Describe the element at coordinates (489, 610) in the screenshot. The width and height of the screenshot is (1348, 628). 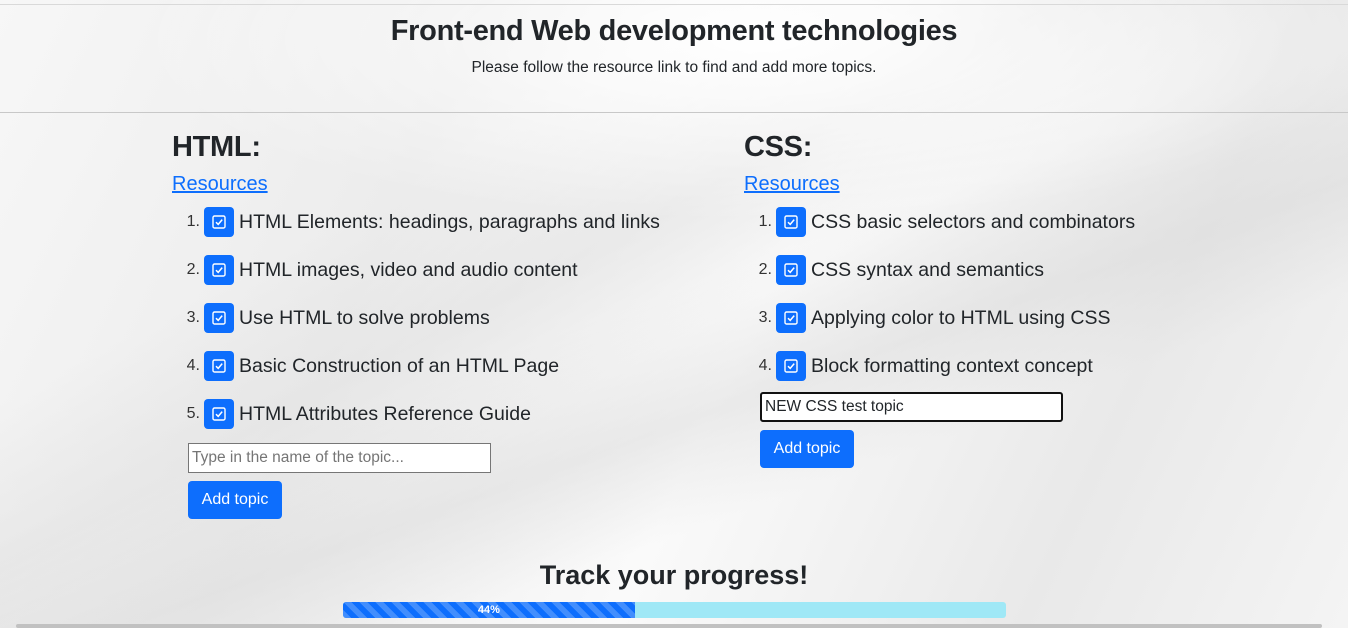
I see `progress-fill: 44%` at that location.